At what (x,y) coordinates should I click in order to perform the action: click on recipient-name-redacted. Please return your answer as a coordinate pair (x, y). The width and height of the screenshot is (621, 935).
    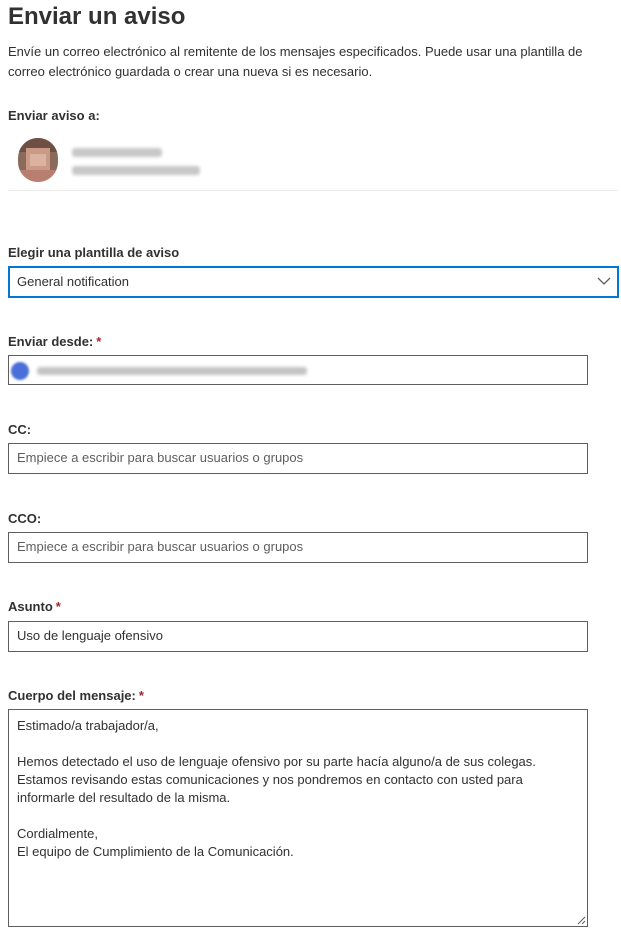
    Looking at the image, I should click on (117, 152).